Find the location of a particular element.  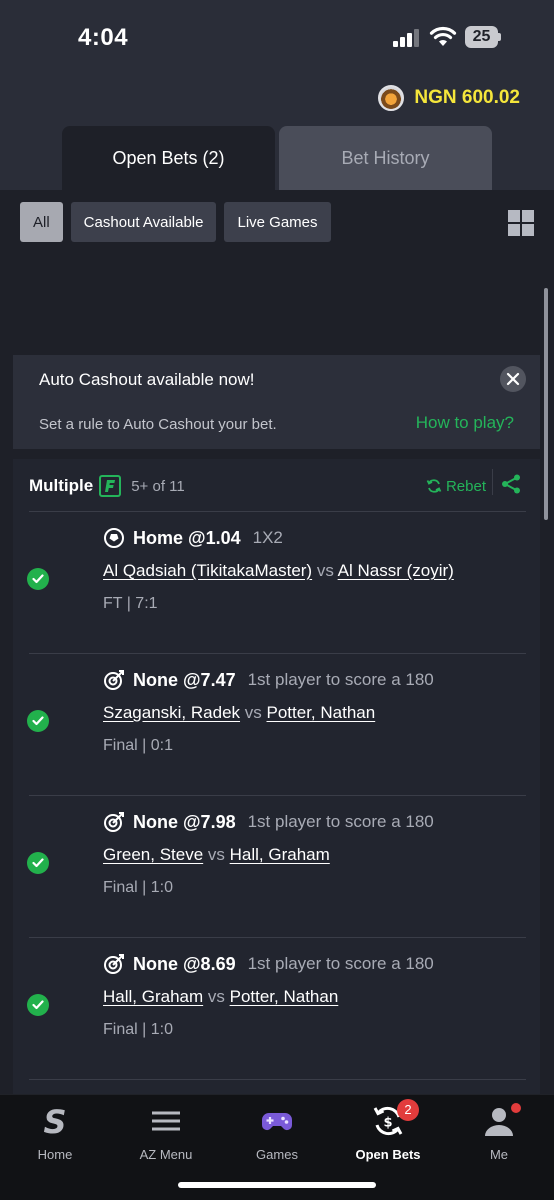

status-bar: 4:04 25 is located at coordinates (277, 38).